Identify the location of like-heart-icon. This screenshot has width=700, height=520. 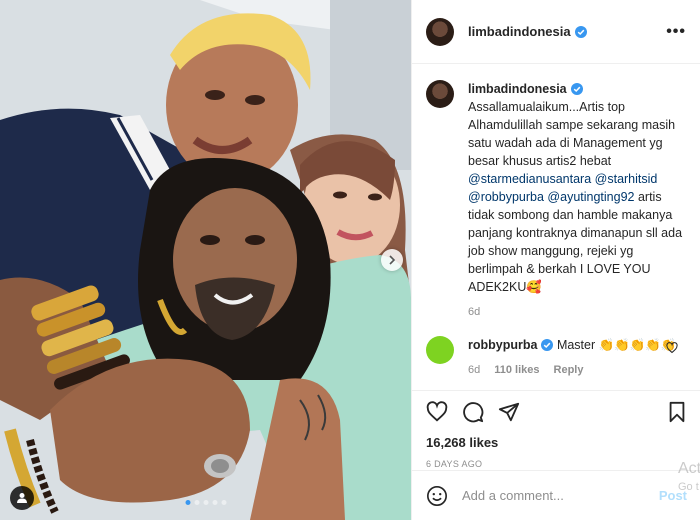
(437, 412).